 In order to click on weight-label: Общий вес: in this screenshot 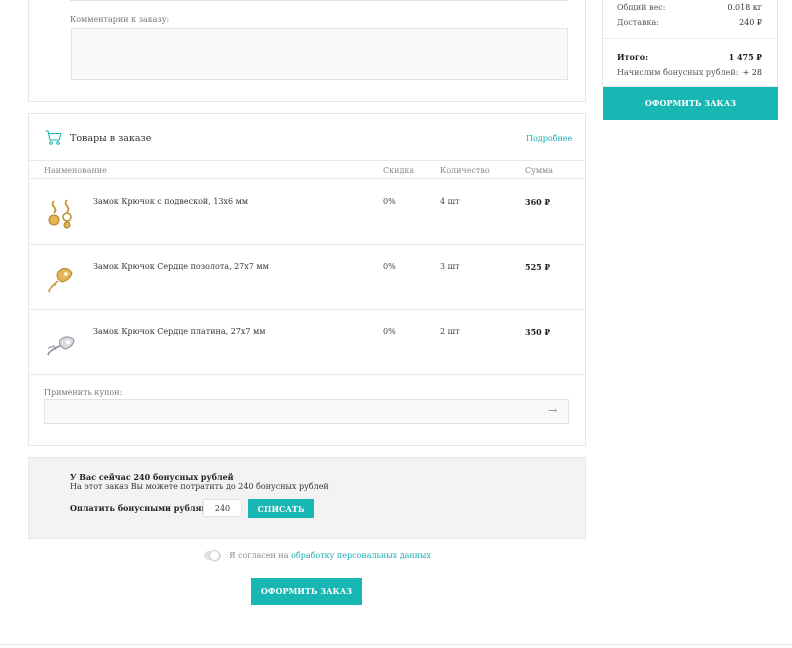, I will do `click(641, 7)`.